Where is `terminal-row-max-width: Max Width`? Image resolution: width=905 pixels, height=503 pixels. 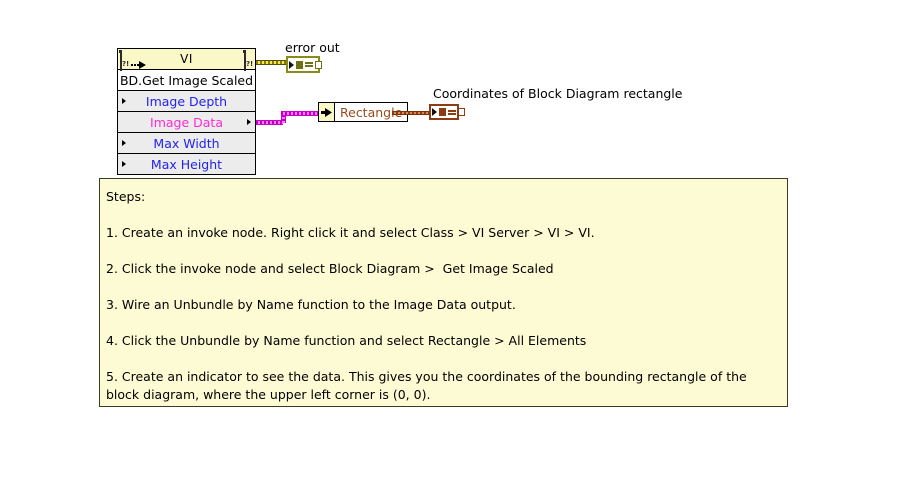 terminal-row-max-width: Max Width is located at coordinates (186, 143).